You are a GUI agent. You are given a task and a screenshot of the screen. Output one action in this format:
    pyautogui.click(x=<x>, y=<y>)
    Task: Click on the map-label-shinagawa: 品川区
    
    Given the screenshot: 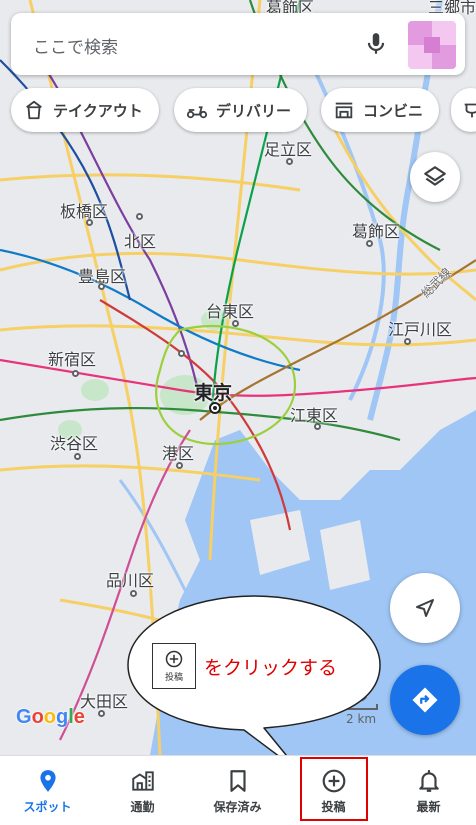 What is the action you would take?
    pyautogui.click(x=130, y=580)
    